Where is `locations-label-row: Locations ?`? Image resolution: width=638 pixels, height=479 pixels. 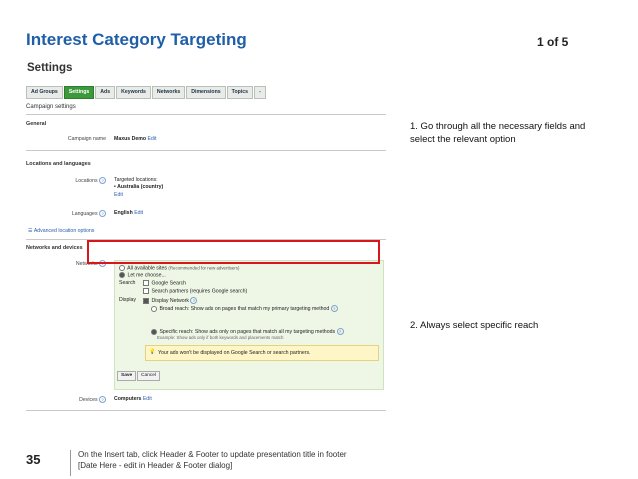 locations-label-row: Locations ? is located at coordinates (71, 180).